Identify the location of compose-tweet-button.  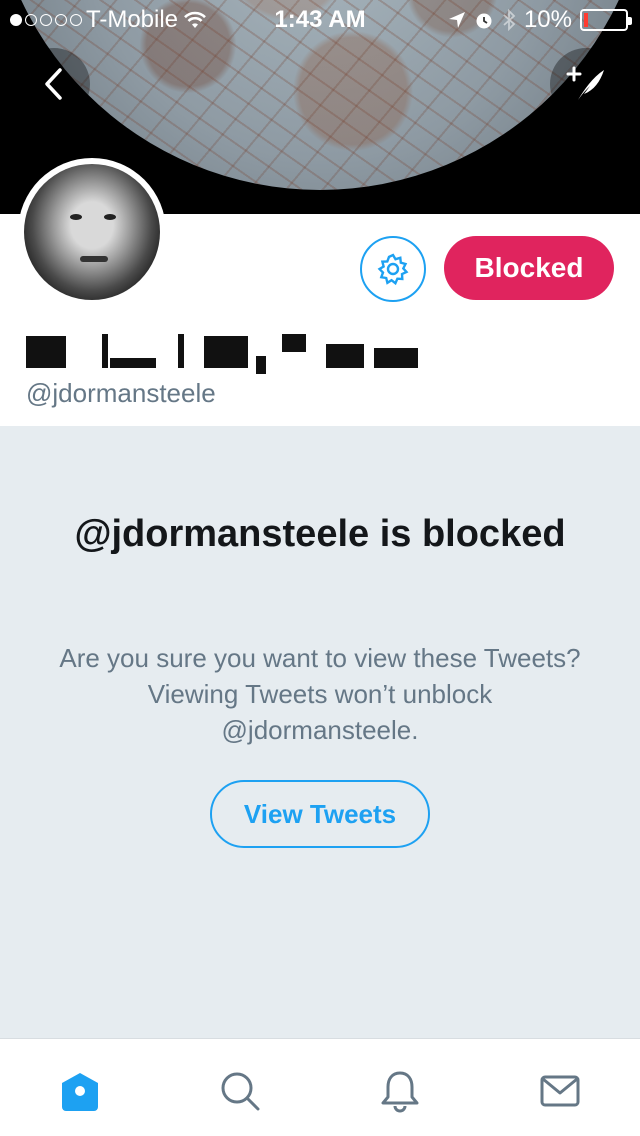
(586, 84).